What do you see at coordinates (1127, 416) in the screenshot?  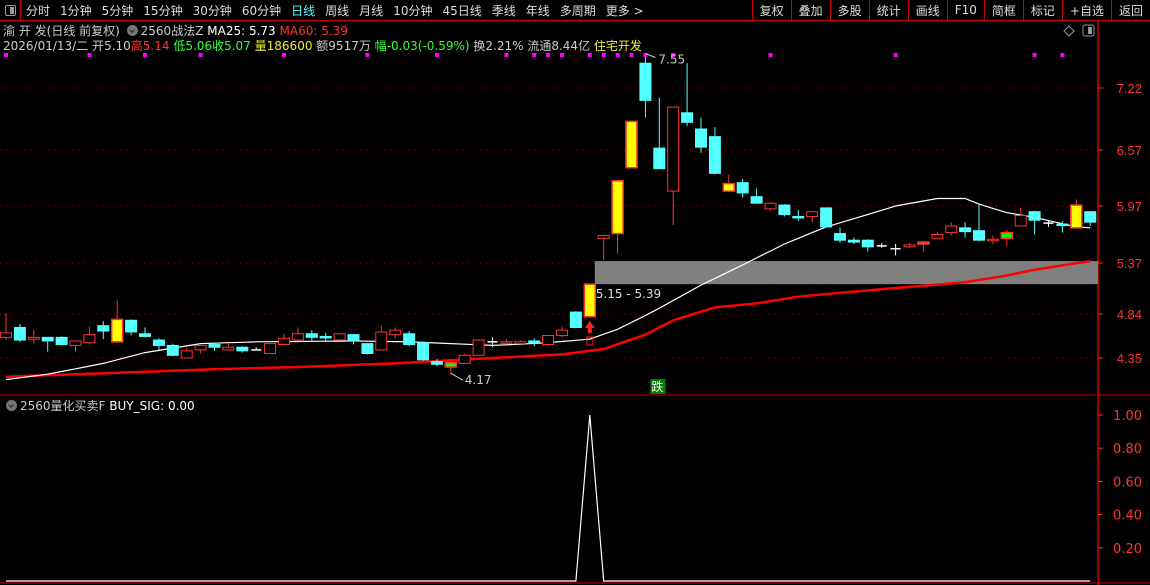 I see `sub-tick-label: 1.00` at bounding box center [1127, 416].